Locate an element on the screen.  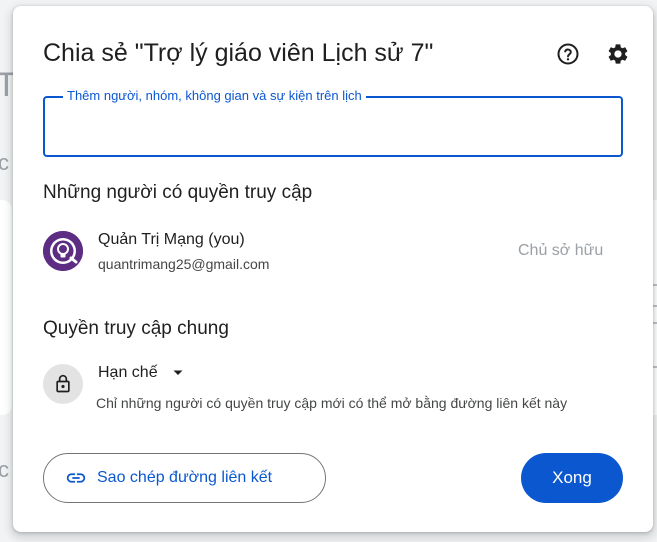
done-button: Xong is located at coordinates (572, 478).